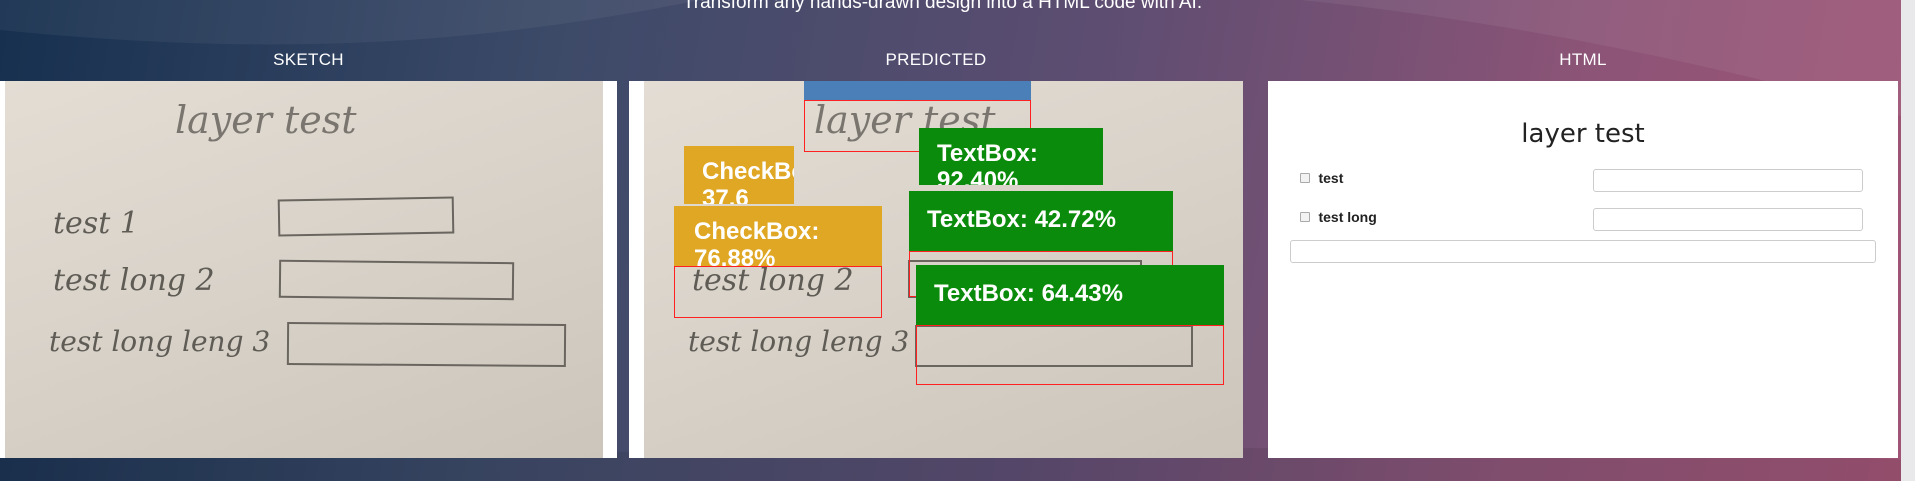 Image resolution: width=1915 pixels, height=481 pixels. What do you see at coordinates (1331, 177) in the screenshot?
I see `preview-checkbox-label: test` at bounding box center [1331, 177].